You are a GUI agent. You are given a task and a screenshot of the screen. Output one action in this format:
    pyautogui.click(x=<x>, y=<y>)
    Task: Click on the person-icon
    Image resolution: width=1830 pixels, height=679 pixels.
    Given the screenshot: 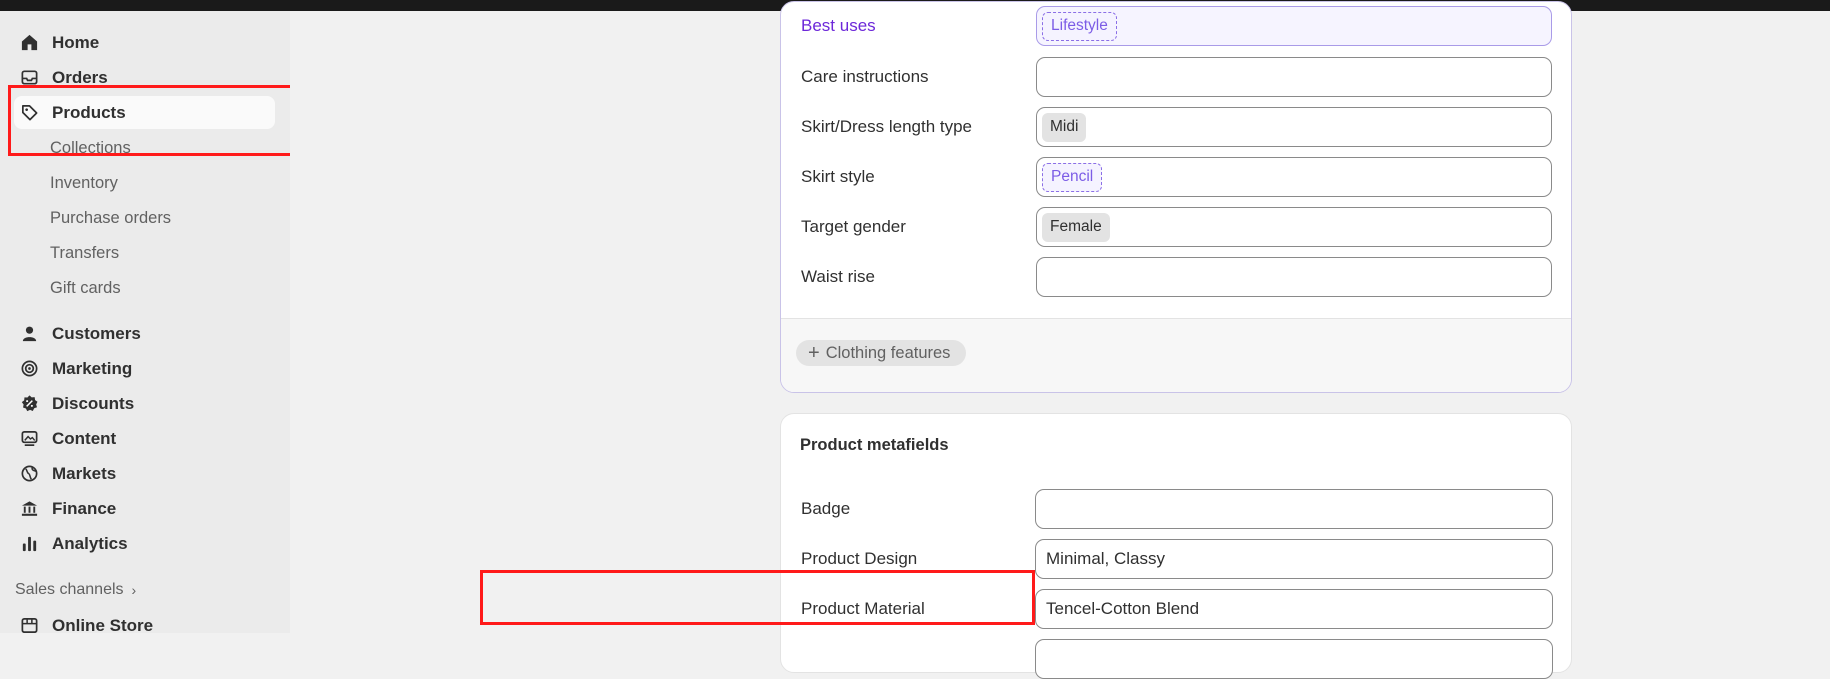 What is the action you would take?
    pyautogui.click(x=29, y=334)
    